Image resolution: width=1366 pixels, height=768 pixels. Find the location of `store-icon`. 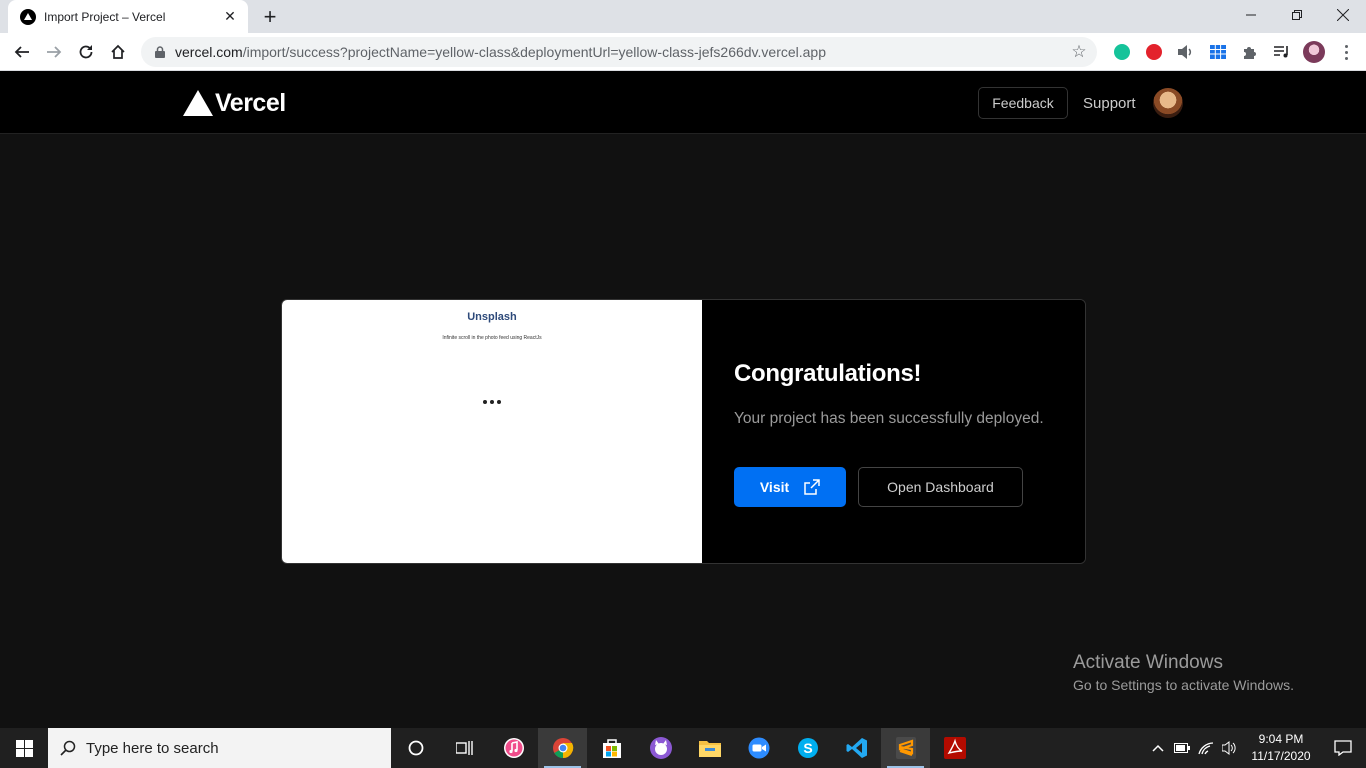

store-icon is located at coordinates (611, 748).